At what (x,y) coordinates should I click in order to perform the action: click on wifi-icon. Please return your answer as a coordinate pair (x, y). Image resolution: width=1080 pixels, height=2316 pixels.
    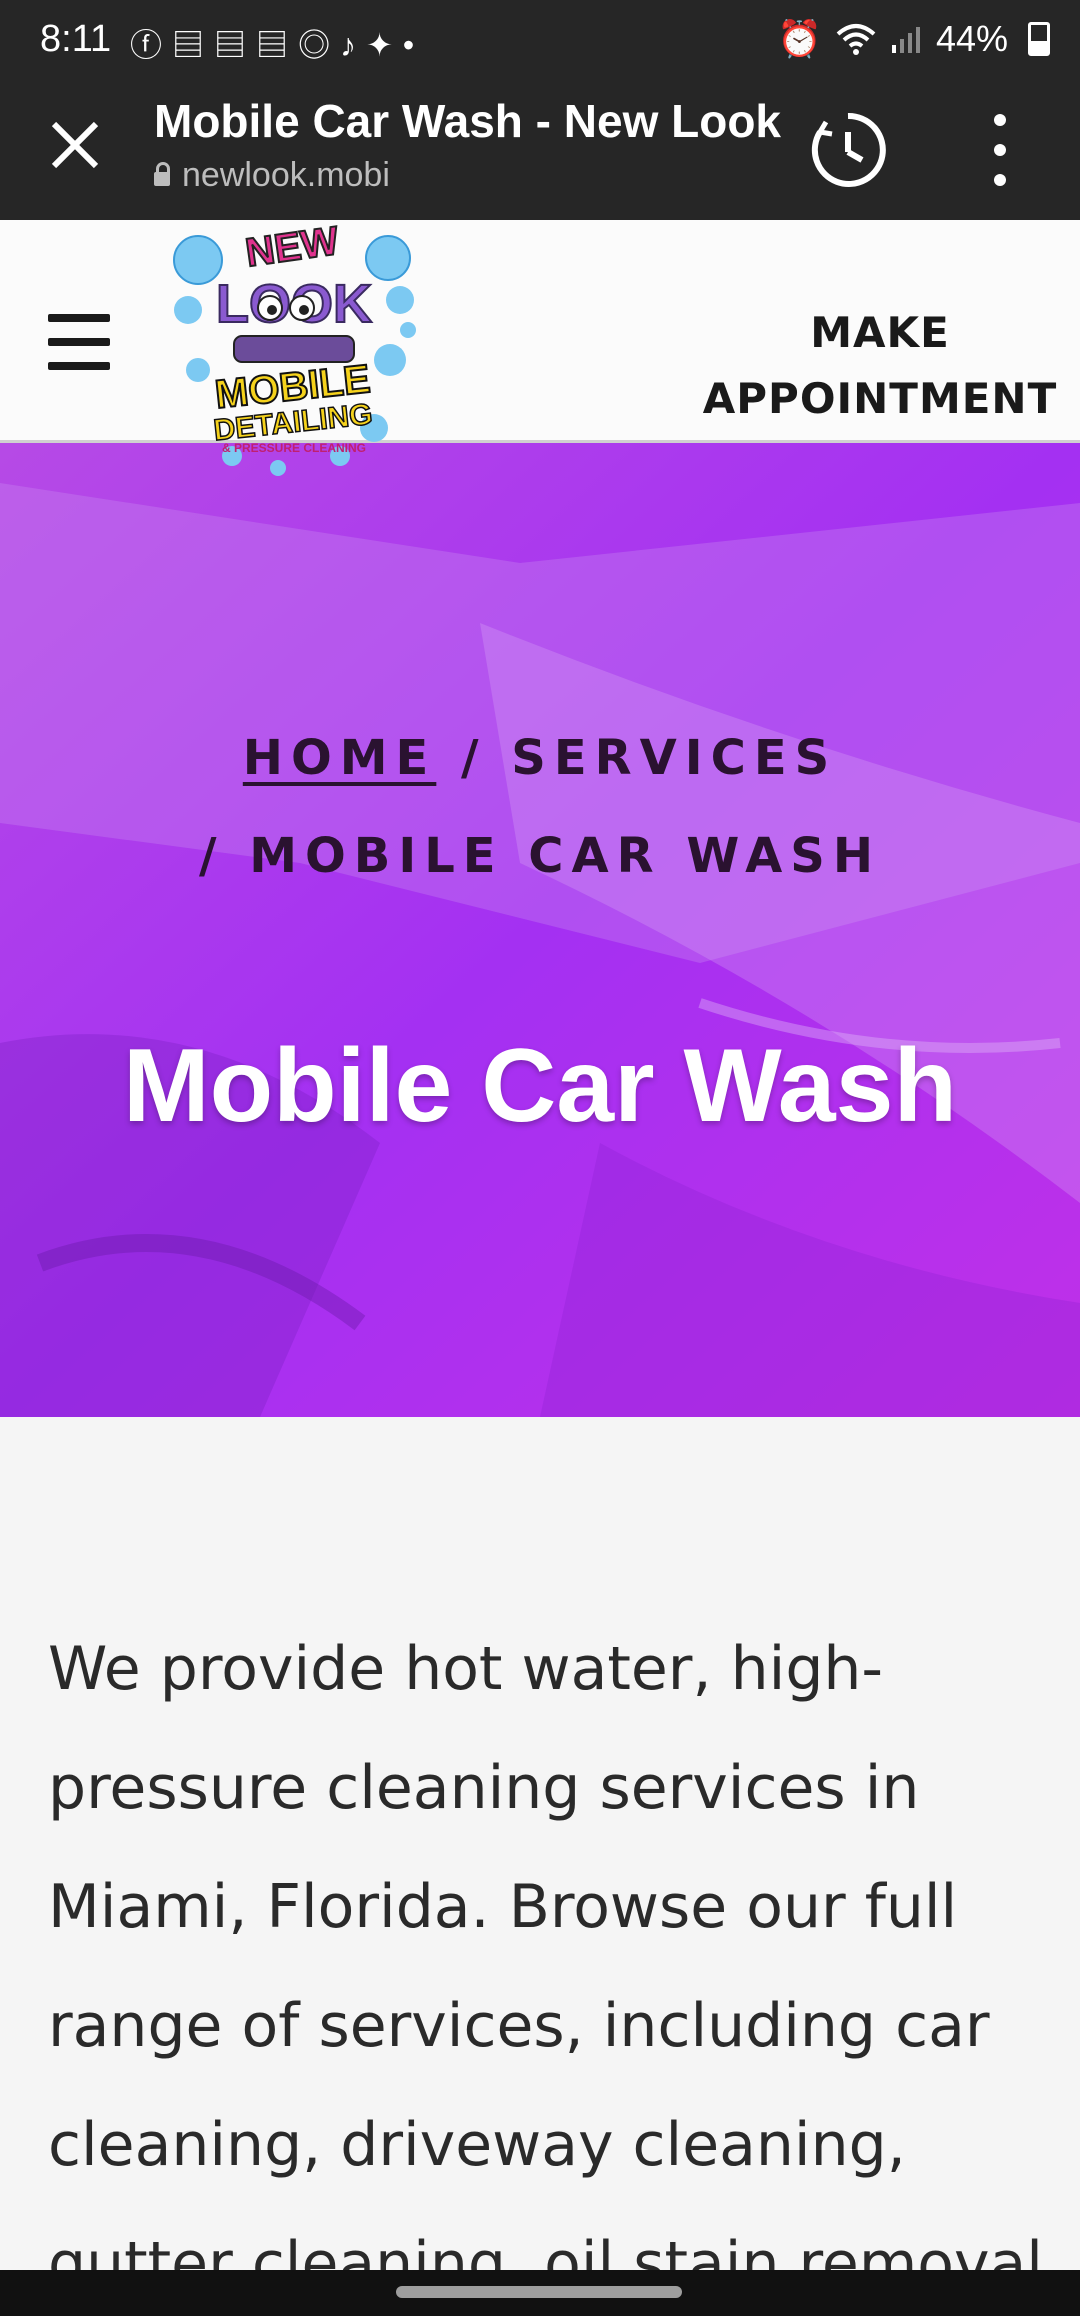
    Looking at the image, I should click on (856, 39).